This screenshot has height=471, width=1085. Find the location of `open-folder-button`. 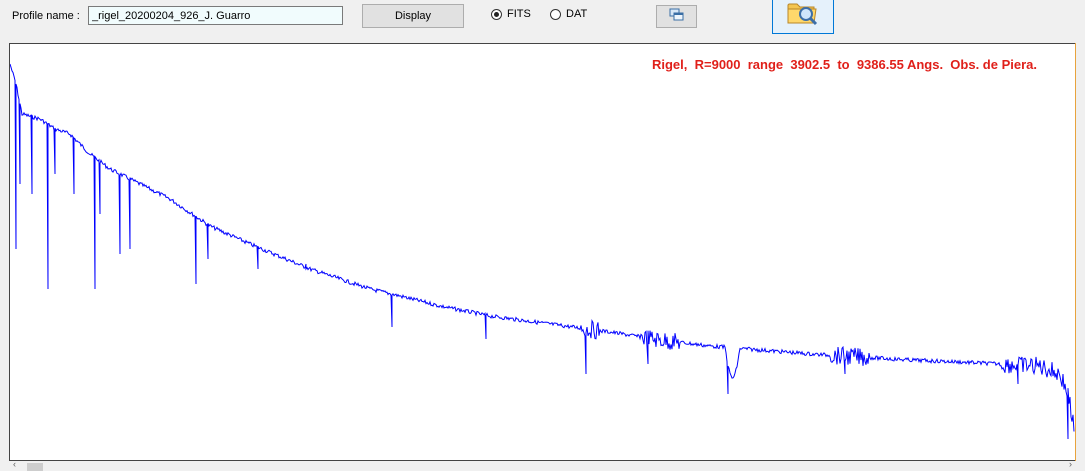

open-folder-button is located at coordinates (803, 17).